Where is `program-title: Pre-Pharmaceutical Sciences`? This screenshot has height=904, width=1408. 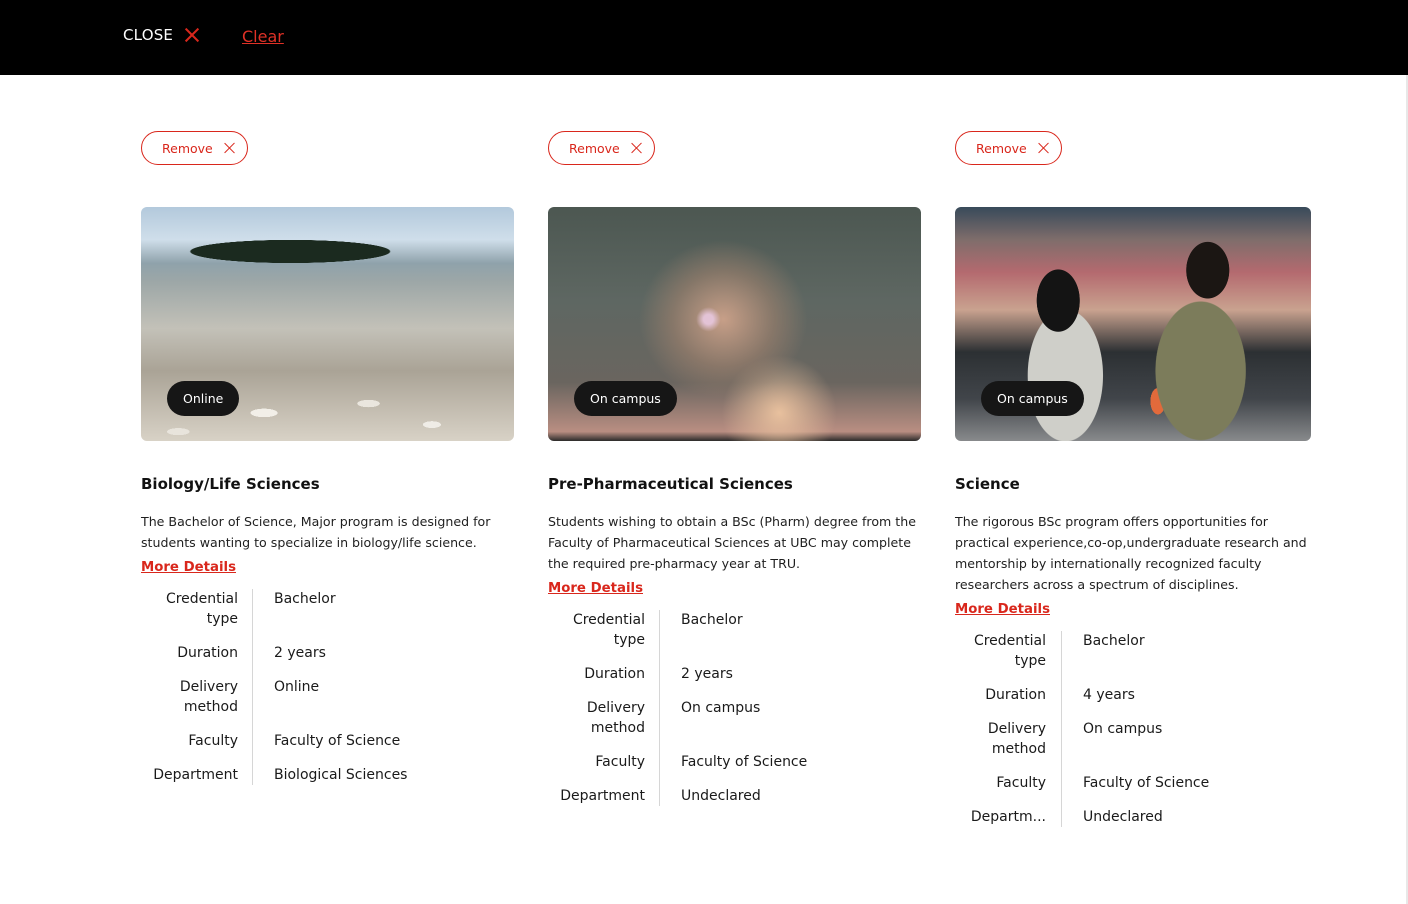 program-title: Pre-Pharmaceutical Sciences is located at coordinates (670, 484).